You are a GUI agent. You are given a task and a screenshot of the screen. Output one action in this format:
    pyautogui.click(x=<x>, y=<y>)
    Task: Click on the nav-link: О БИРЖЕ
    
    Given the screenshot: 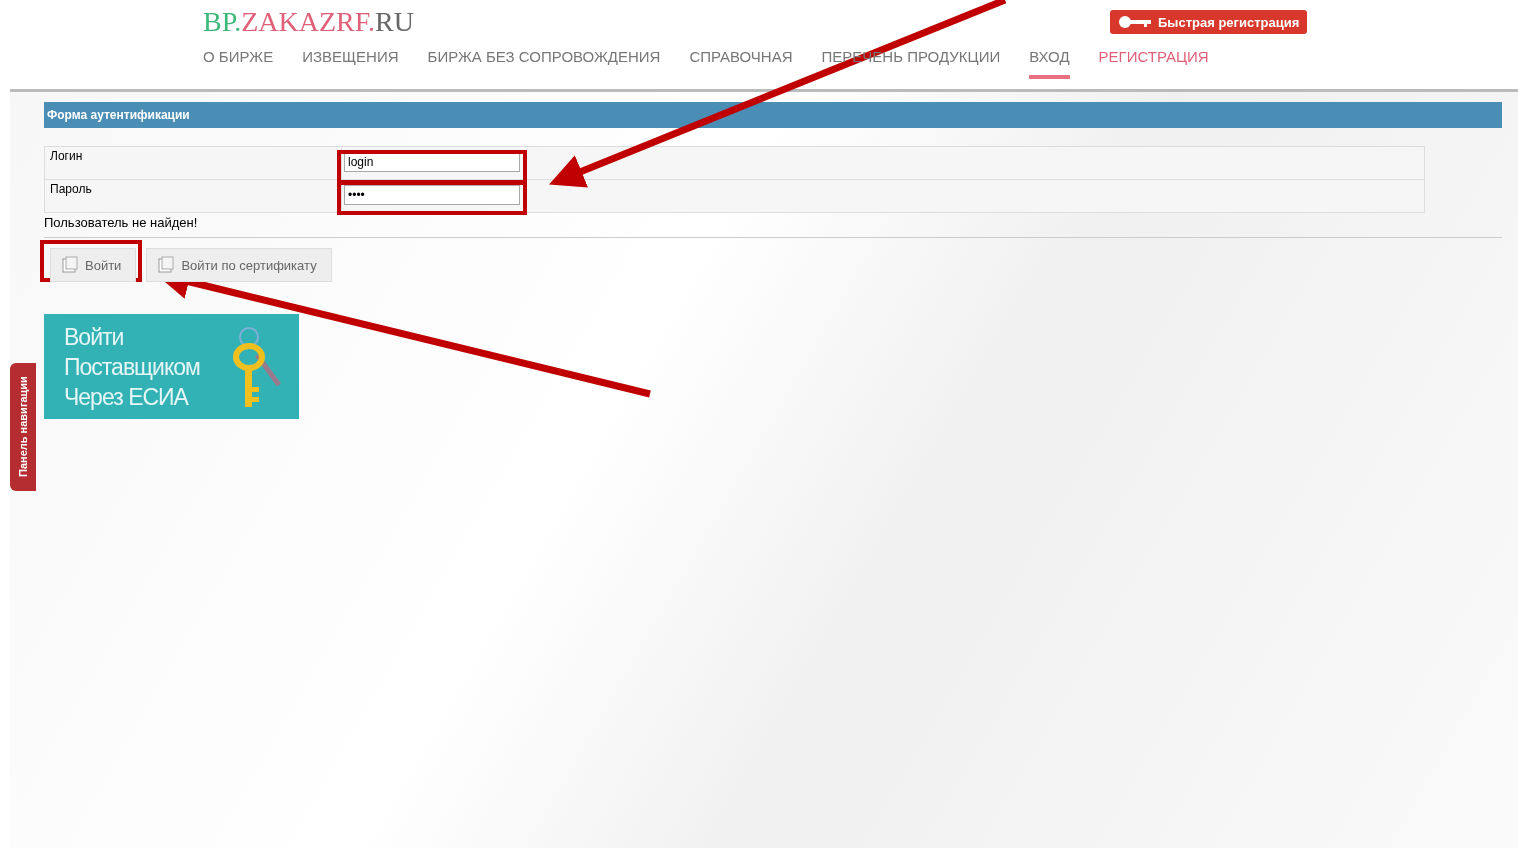 What is the action you would take?
    pyautogui.click(x=238, y=63)
    